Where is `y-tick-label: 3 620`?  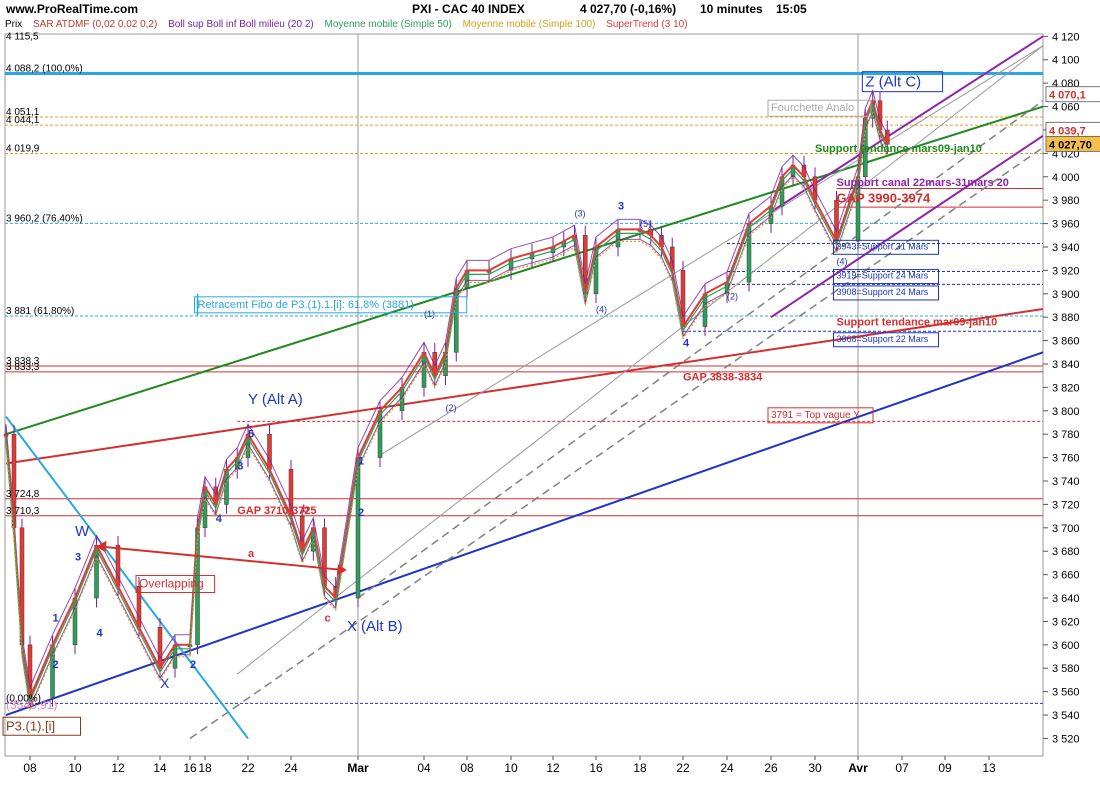 y-tick-label: 3 620 is located at coordinates (1066, 622).